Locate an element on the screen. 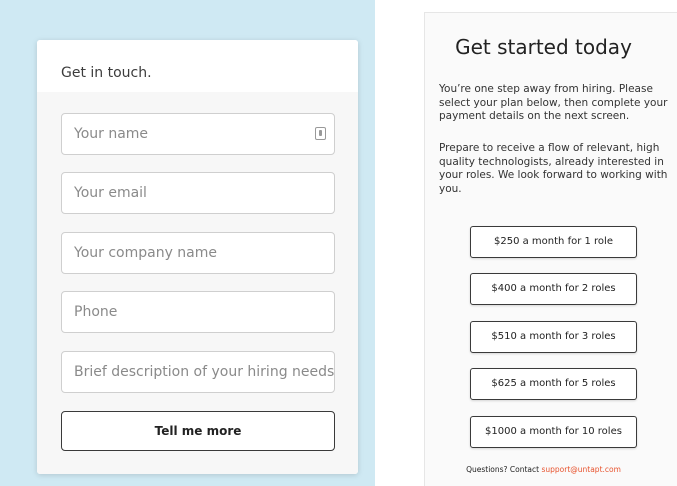 This screenshot has width=677, height=486. autofill-icon is located at coordinates (320, 133).